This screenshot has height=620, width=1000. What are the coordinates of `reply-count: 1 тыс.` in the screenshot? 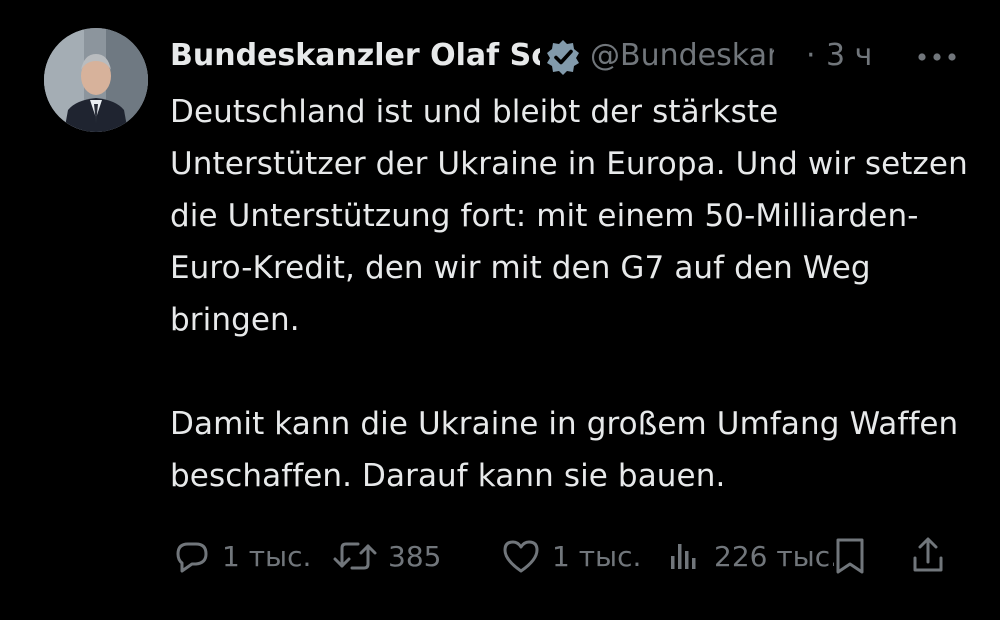 It's located at (267, 556).